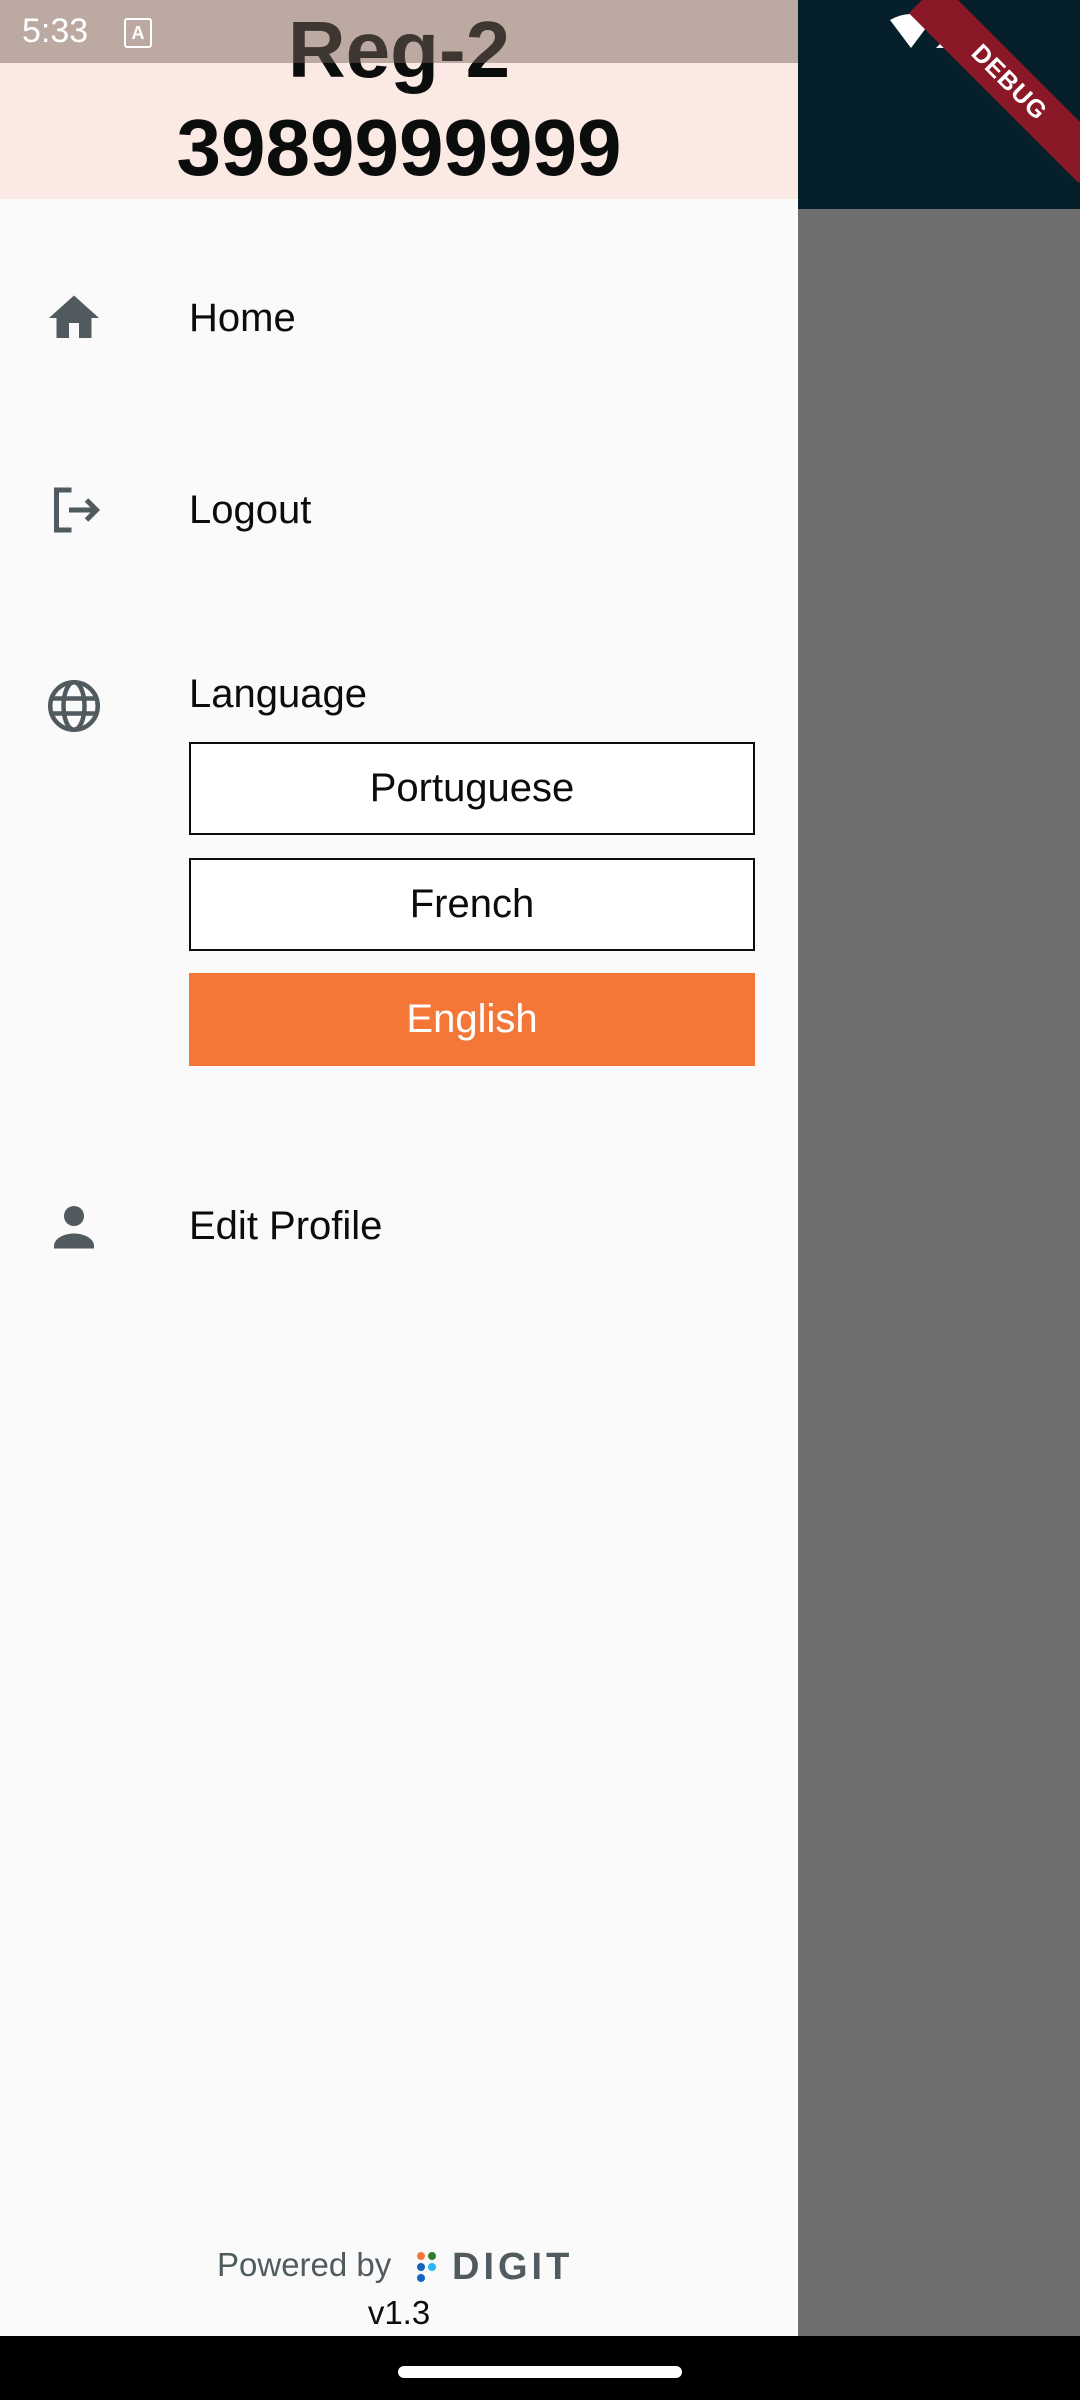 This screenshot has height=2400, width=1080. What do you see at coordinates (77, 510) in the screenshot?
I see `logout-icon` at bounding box center [77, 510].